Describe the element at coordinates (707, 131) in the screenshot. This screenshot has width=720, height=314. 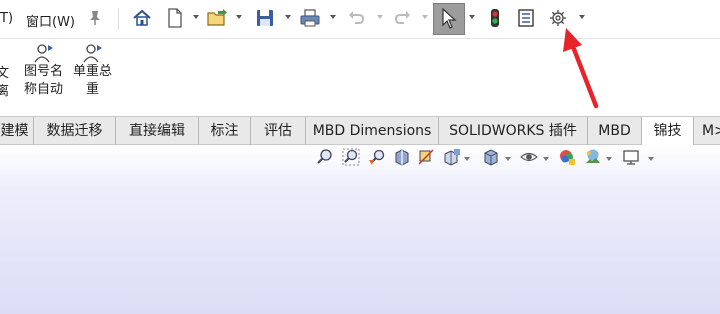
I see `tab-more: M>` at that location.